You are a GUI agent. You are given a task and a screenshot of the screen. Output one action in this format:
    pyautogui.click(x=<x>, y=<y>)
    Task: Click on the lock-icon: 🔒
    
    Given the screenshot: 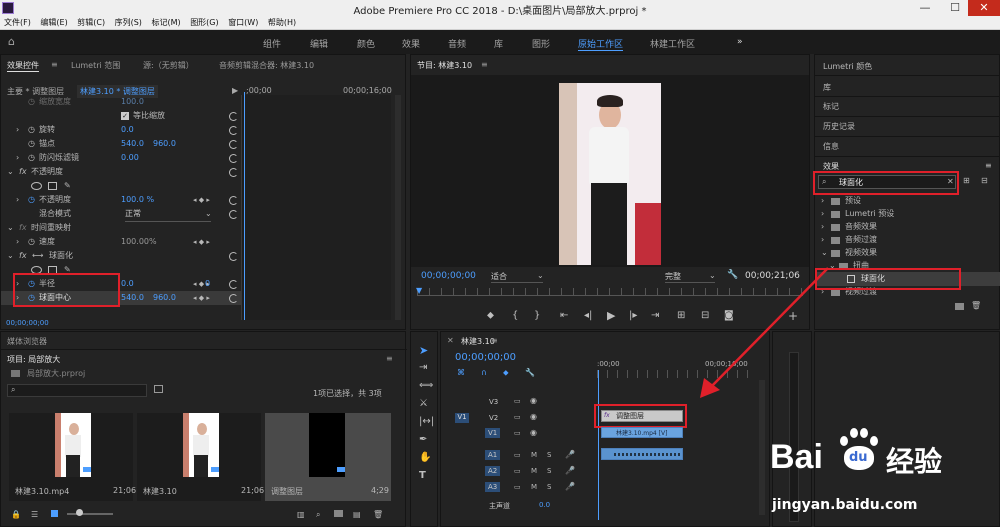 What is the action you would take?
    pyautogui.click(x=16, y=514)
    